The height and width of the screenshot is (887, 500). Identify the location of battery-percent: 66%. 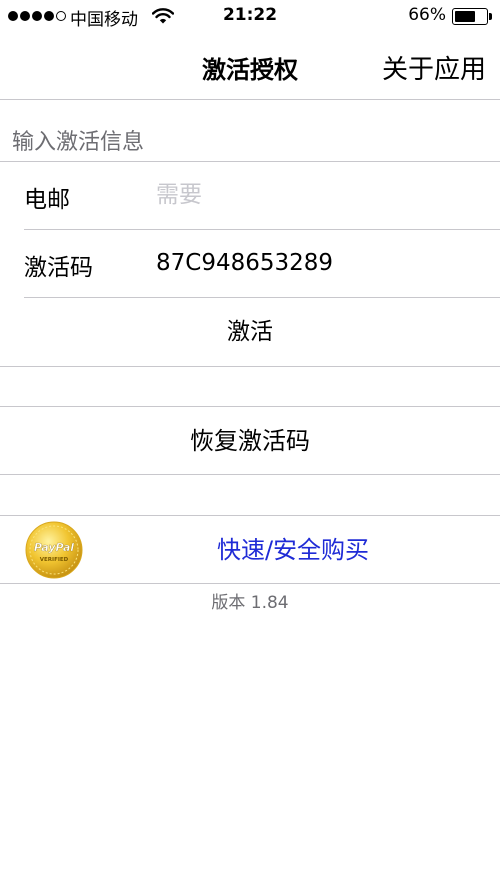
(427, 15).